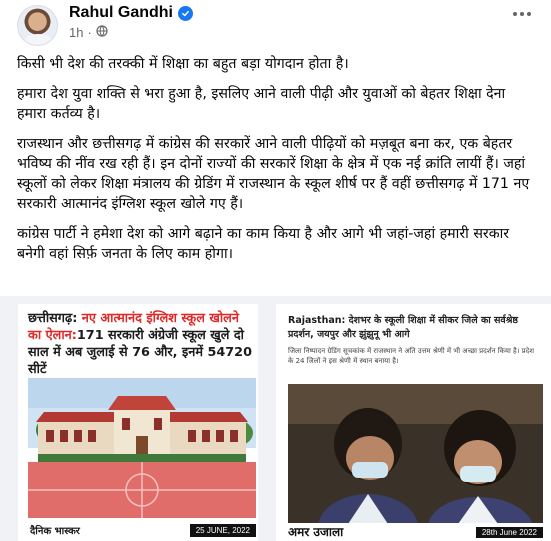  What do you see at coordinates (121, 13) in the screenshot?
I see `author-name: Rahul Gandhi` at bounding box center [121, 13].